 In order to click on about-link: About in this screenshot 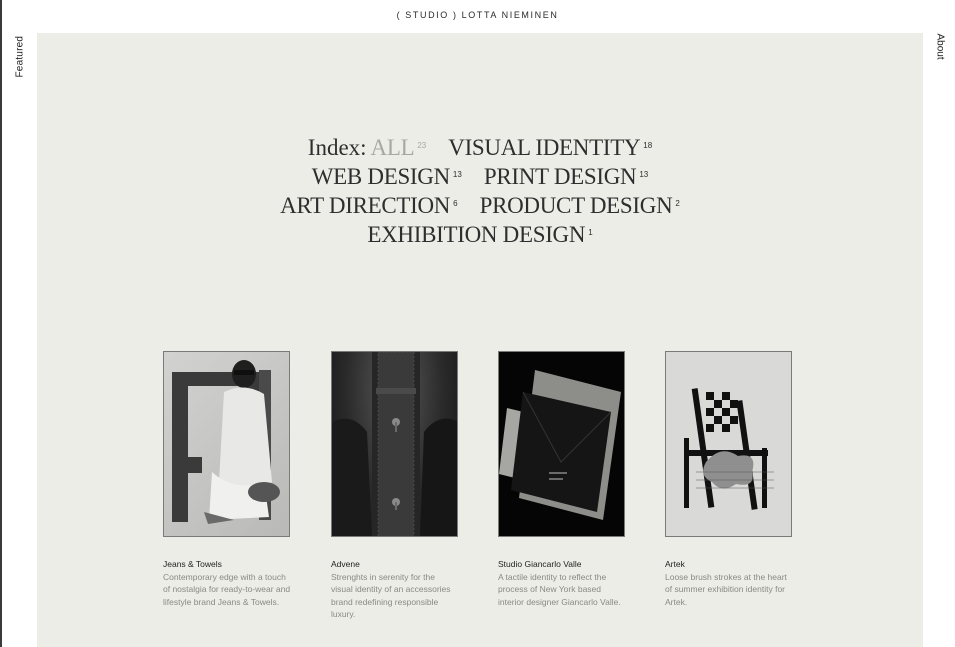, I will do `click(940, 51)`.